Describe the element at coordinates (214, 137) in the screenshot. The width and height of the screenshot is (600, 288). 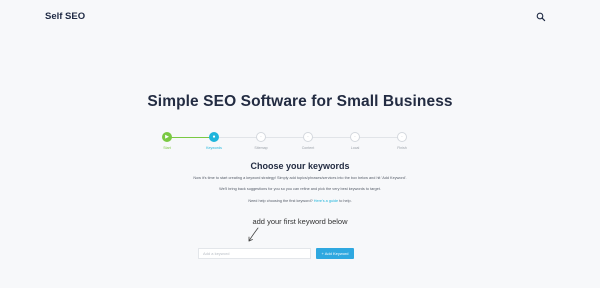
I see `search-icon: ●` at that location.